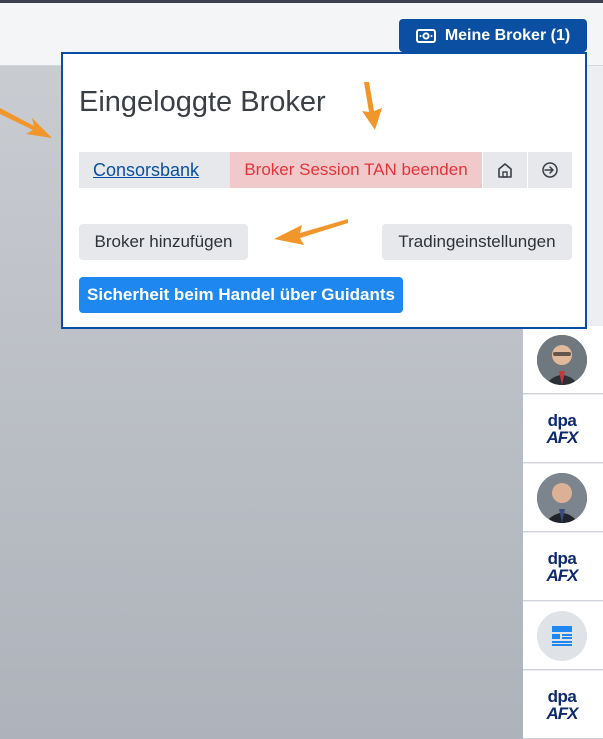 The width and height of the screenshot is (603, 739). What do you see at coordinates (163, 242) in the screenshot?
I see `add-broker-button: Broker hinzufügen` at bounding box center [163, 242].